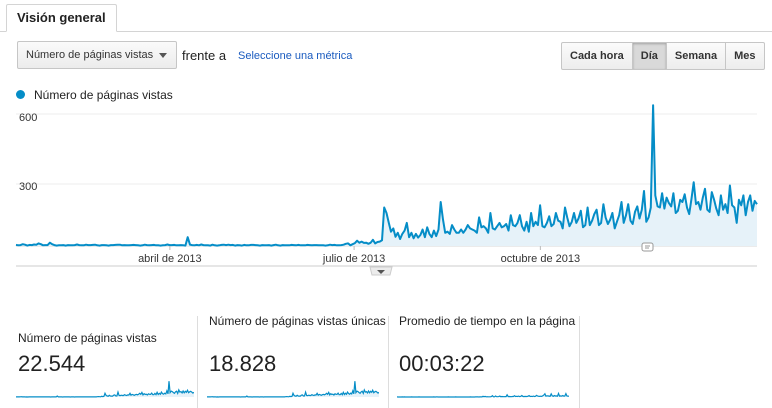 Image resolution: width=772 pixels, height=408 pixels. I want to click on metric-avg-time: Promedio de tiempo en la página 00:03:22, so click(487, 360).